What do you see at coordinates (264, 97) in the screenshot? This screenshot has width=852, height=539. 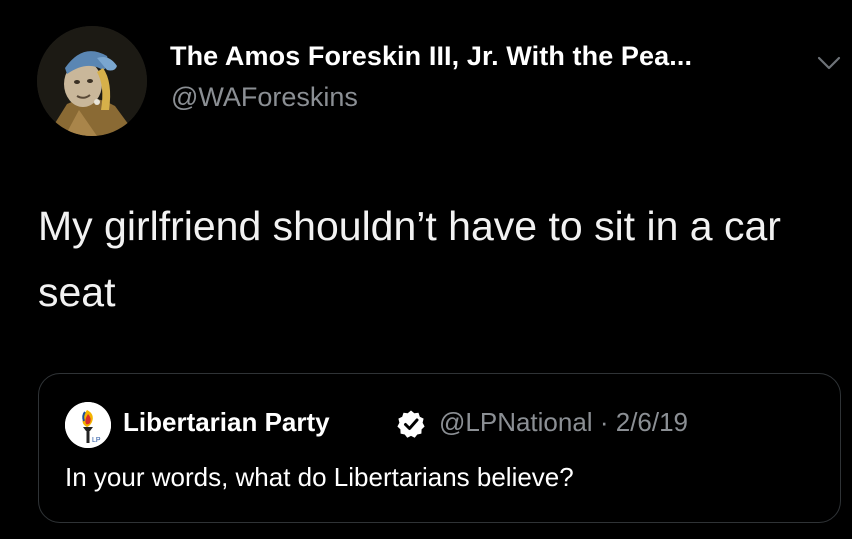 I see `author-handle: @WAForeskins` at bounding box center [264, 97].